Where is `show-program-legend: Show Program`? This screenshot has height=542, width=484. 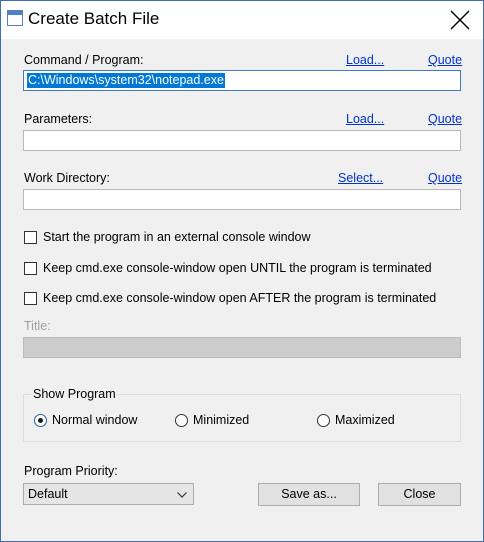
show-program-legend: Show Program is located at coordinates (74, 394).